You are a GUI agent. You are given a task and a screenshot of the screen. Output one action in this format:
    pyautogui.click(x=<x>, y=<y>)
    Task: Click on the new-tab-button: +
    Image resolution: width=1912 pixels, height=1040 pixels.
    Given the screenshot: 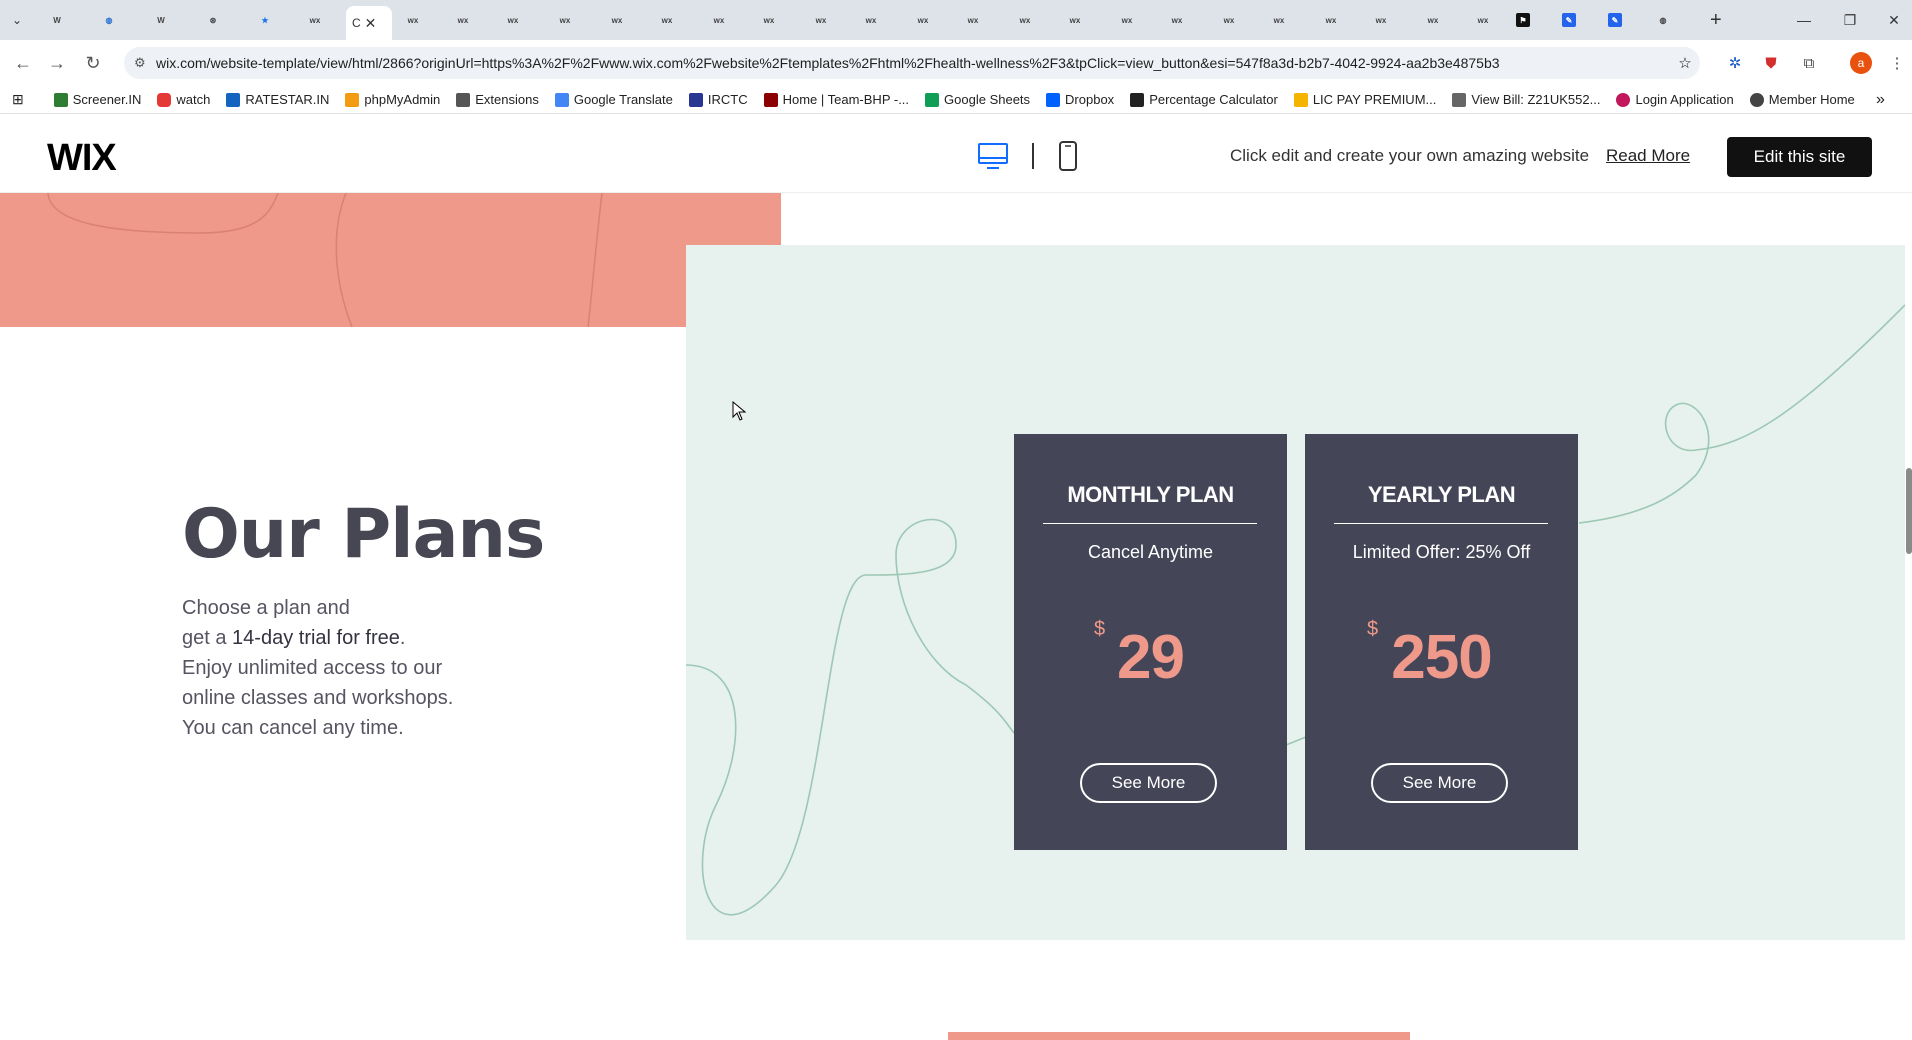 What is the action you would take?
    pyautogui.click(x=1716, y=20)
    